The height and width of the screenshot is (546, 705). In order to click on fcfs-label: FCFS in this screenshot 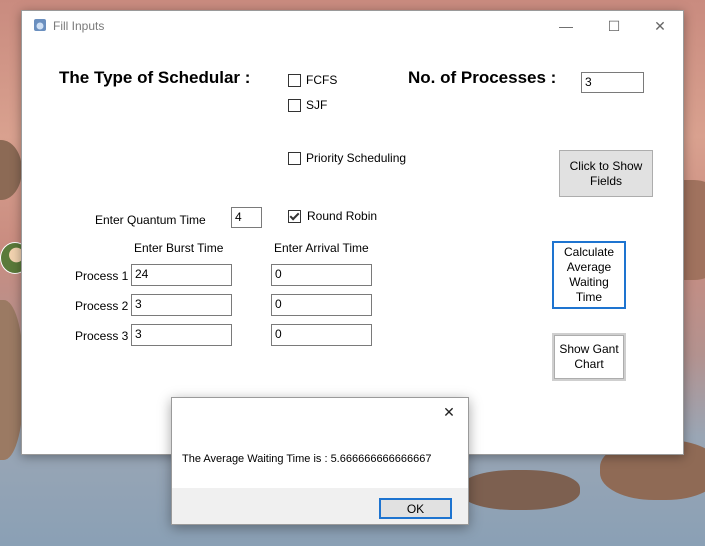, I will do `click(321, 80)`.